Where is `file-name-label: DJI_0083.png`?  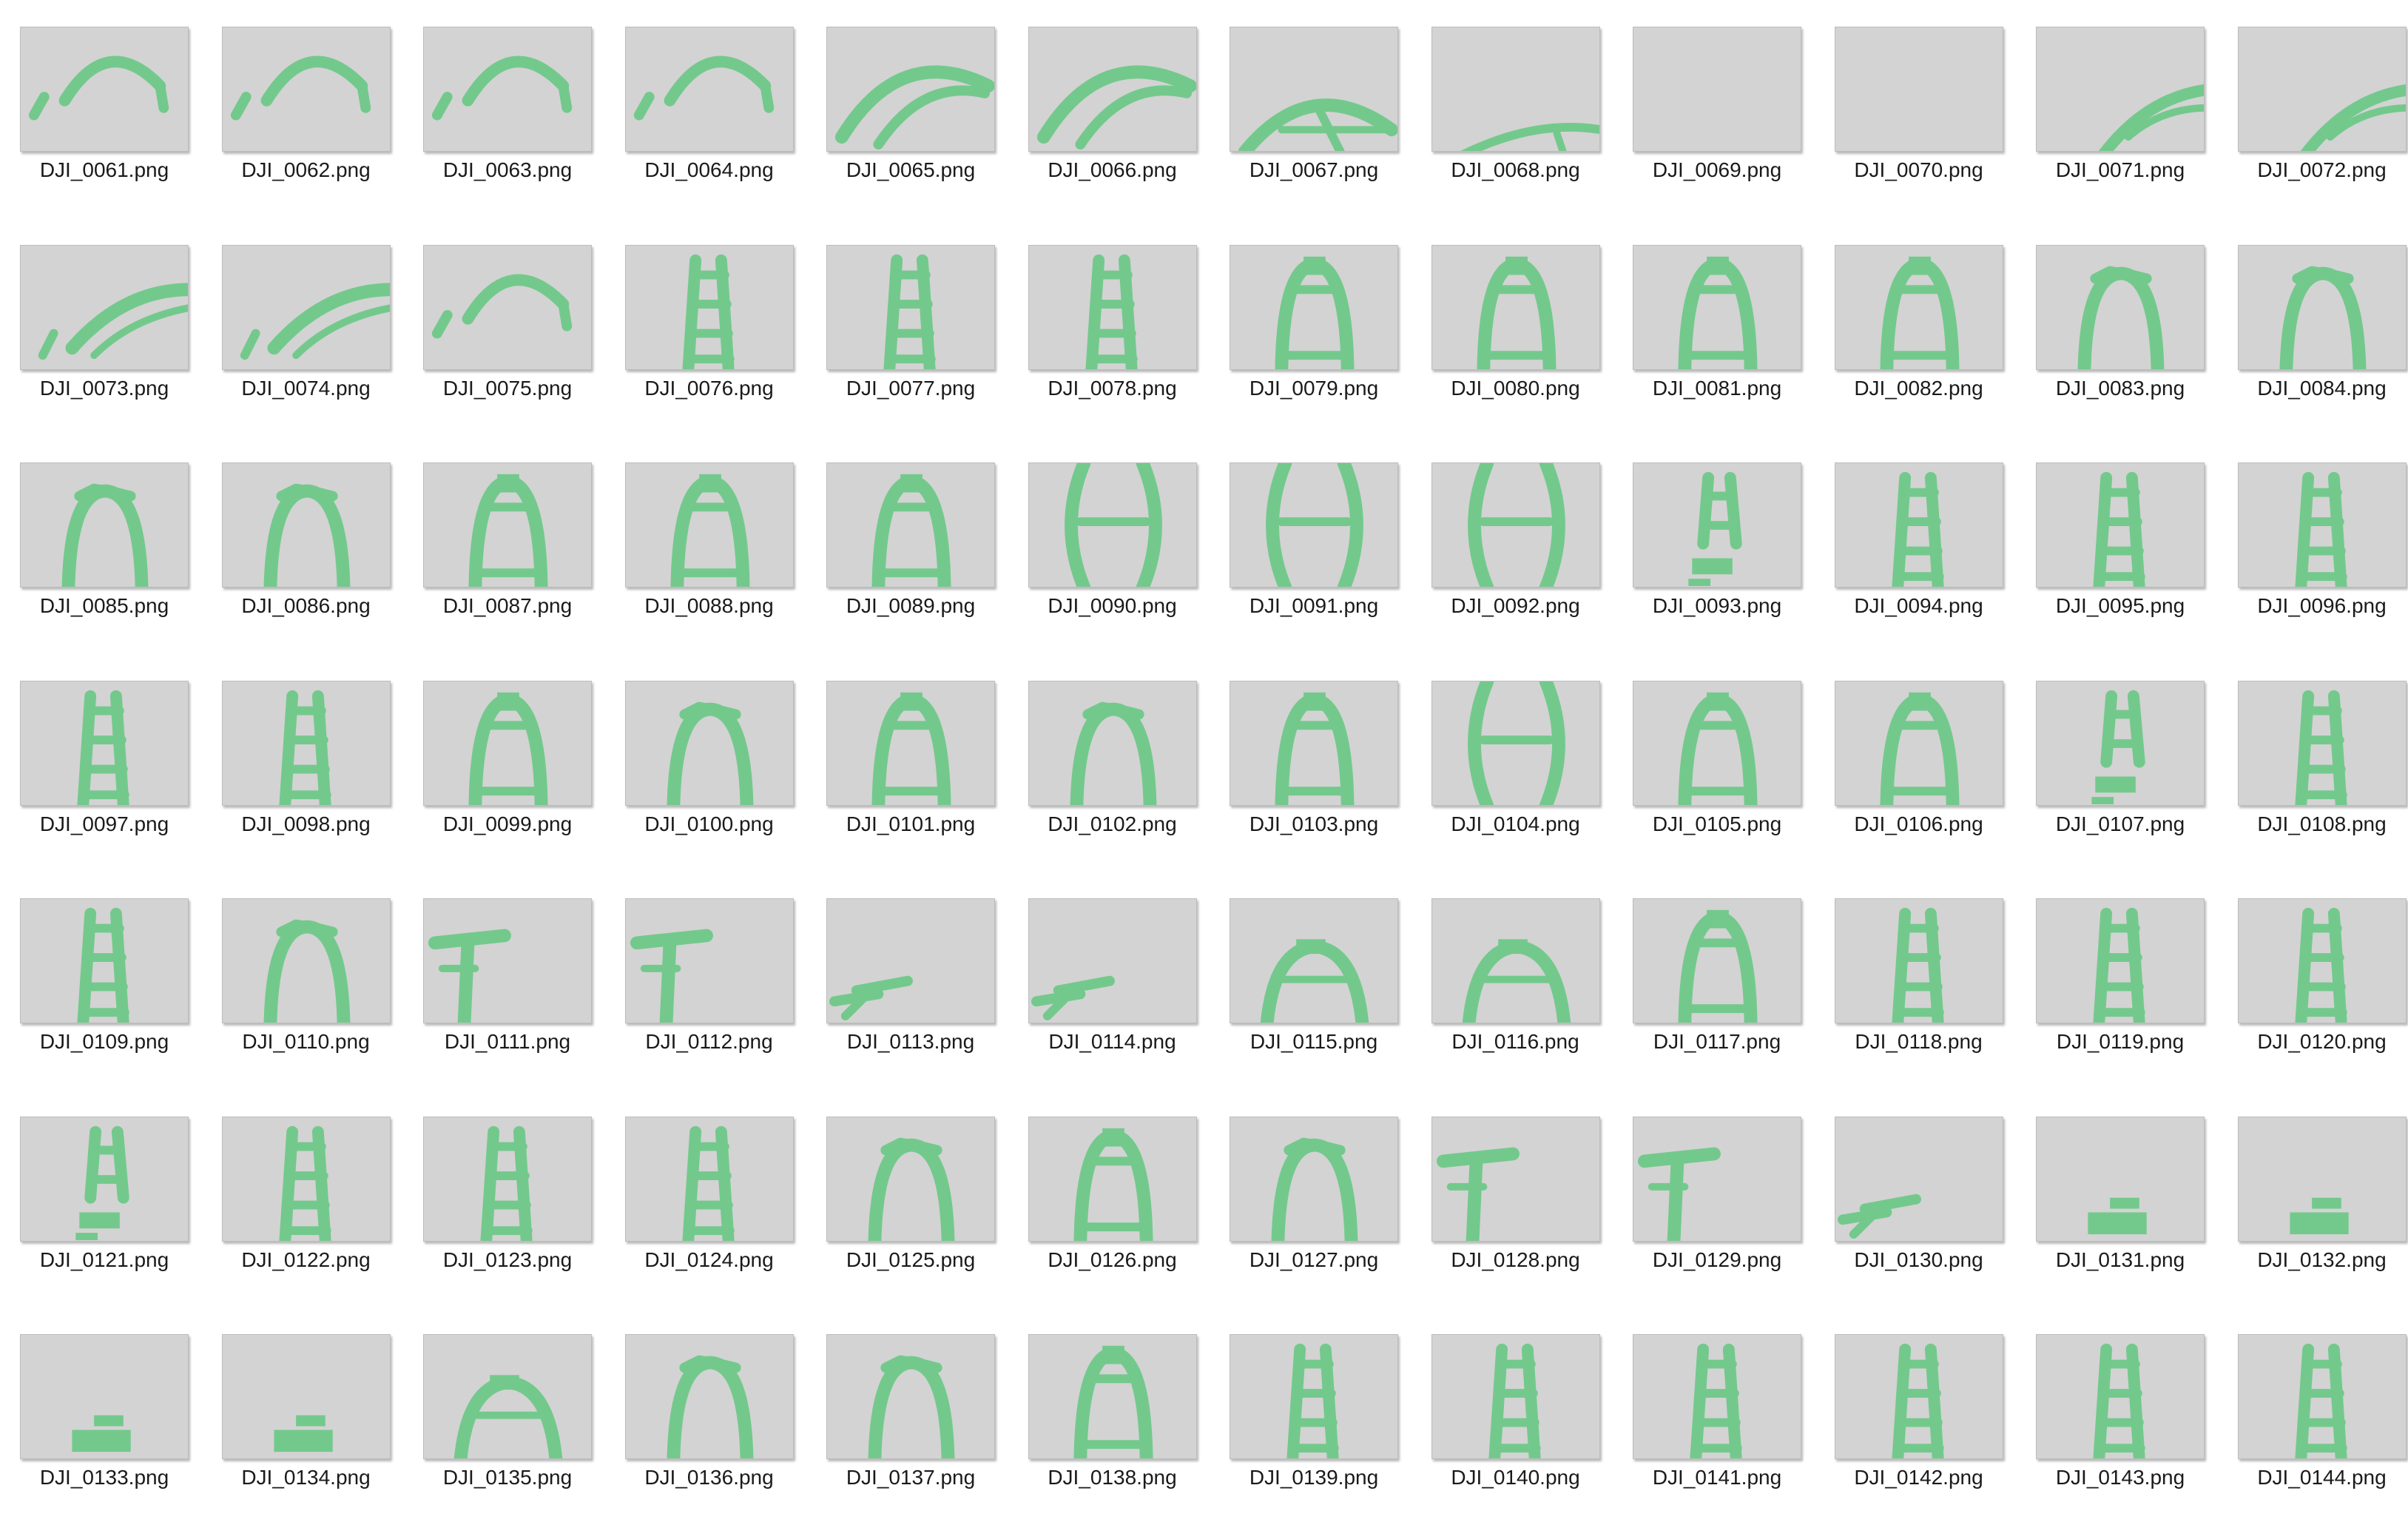
file-name-label: DJI_0083.png is located at coordinates (2120, 388).